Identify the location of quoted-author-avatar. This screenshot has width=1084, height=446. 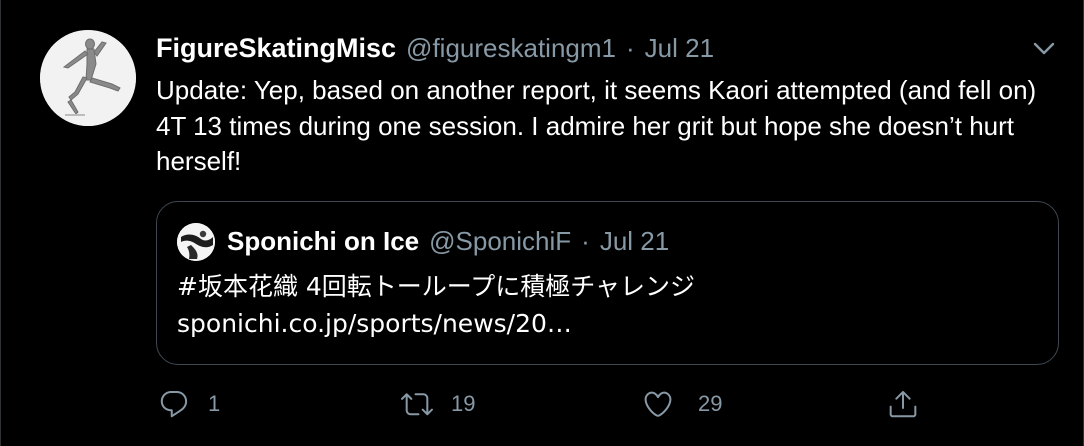
(196, 242).